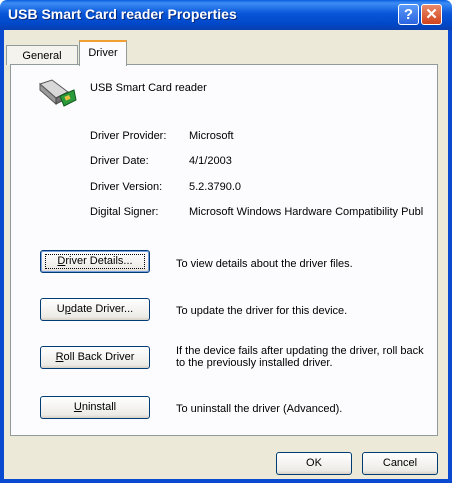 Image resolution: width=452 pixels, height=483 pixels. Describe the element at coordinates (450, 256) in the screenshot. I see `window-frame-right` at that location.